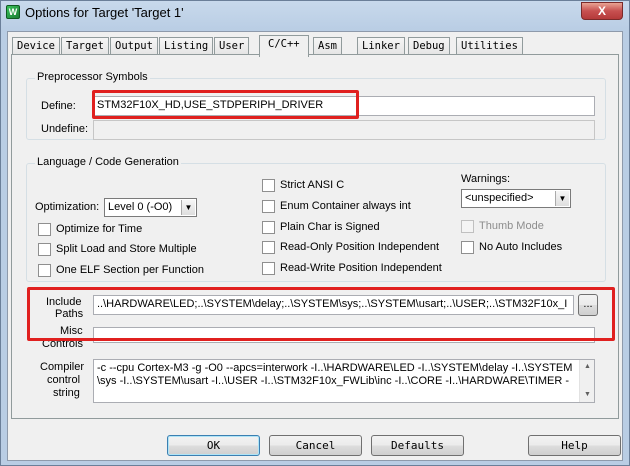 The height and width of the screenshot is (466, 630). I want to click on warnings-select: <unspecified> ▼, so click(516, 198).